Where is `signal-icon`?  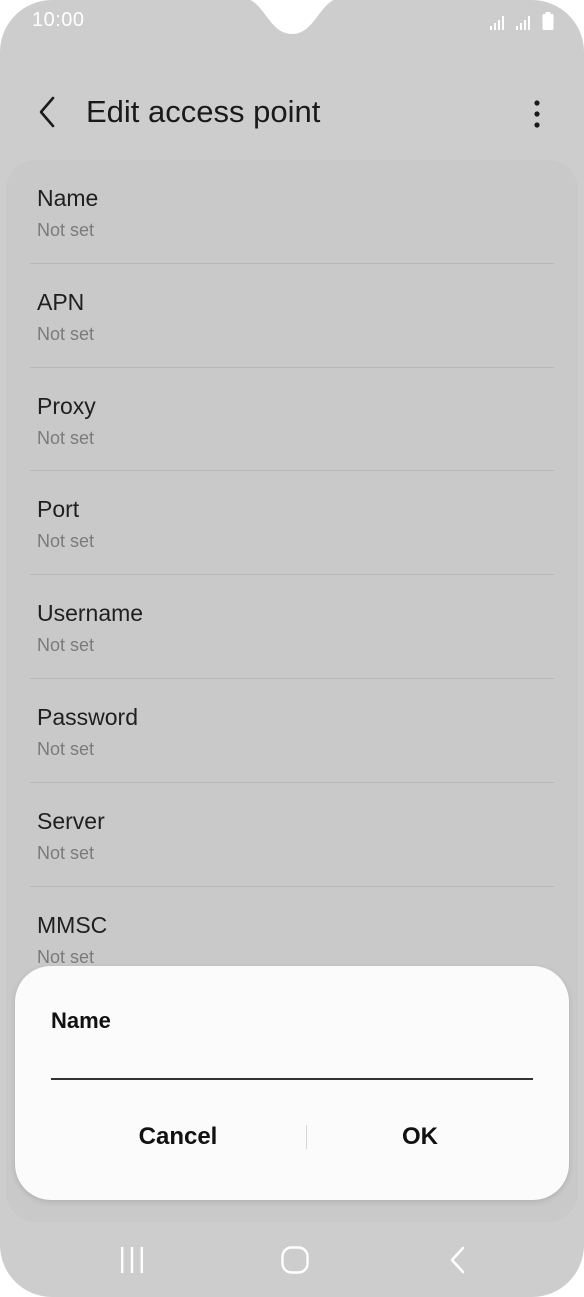 signal-icon is located at coordinates (497, 23).